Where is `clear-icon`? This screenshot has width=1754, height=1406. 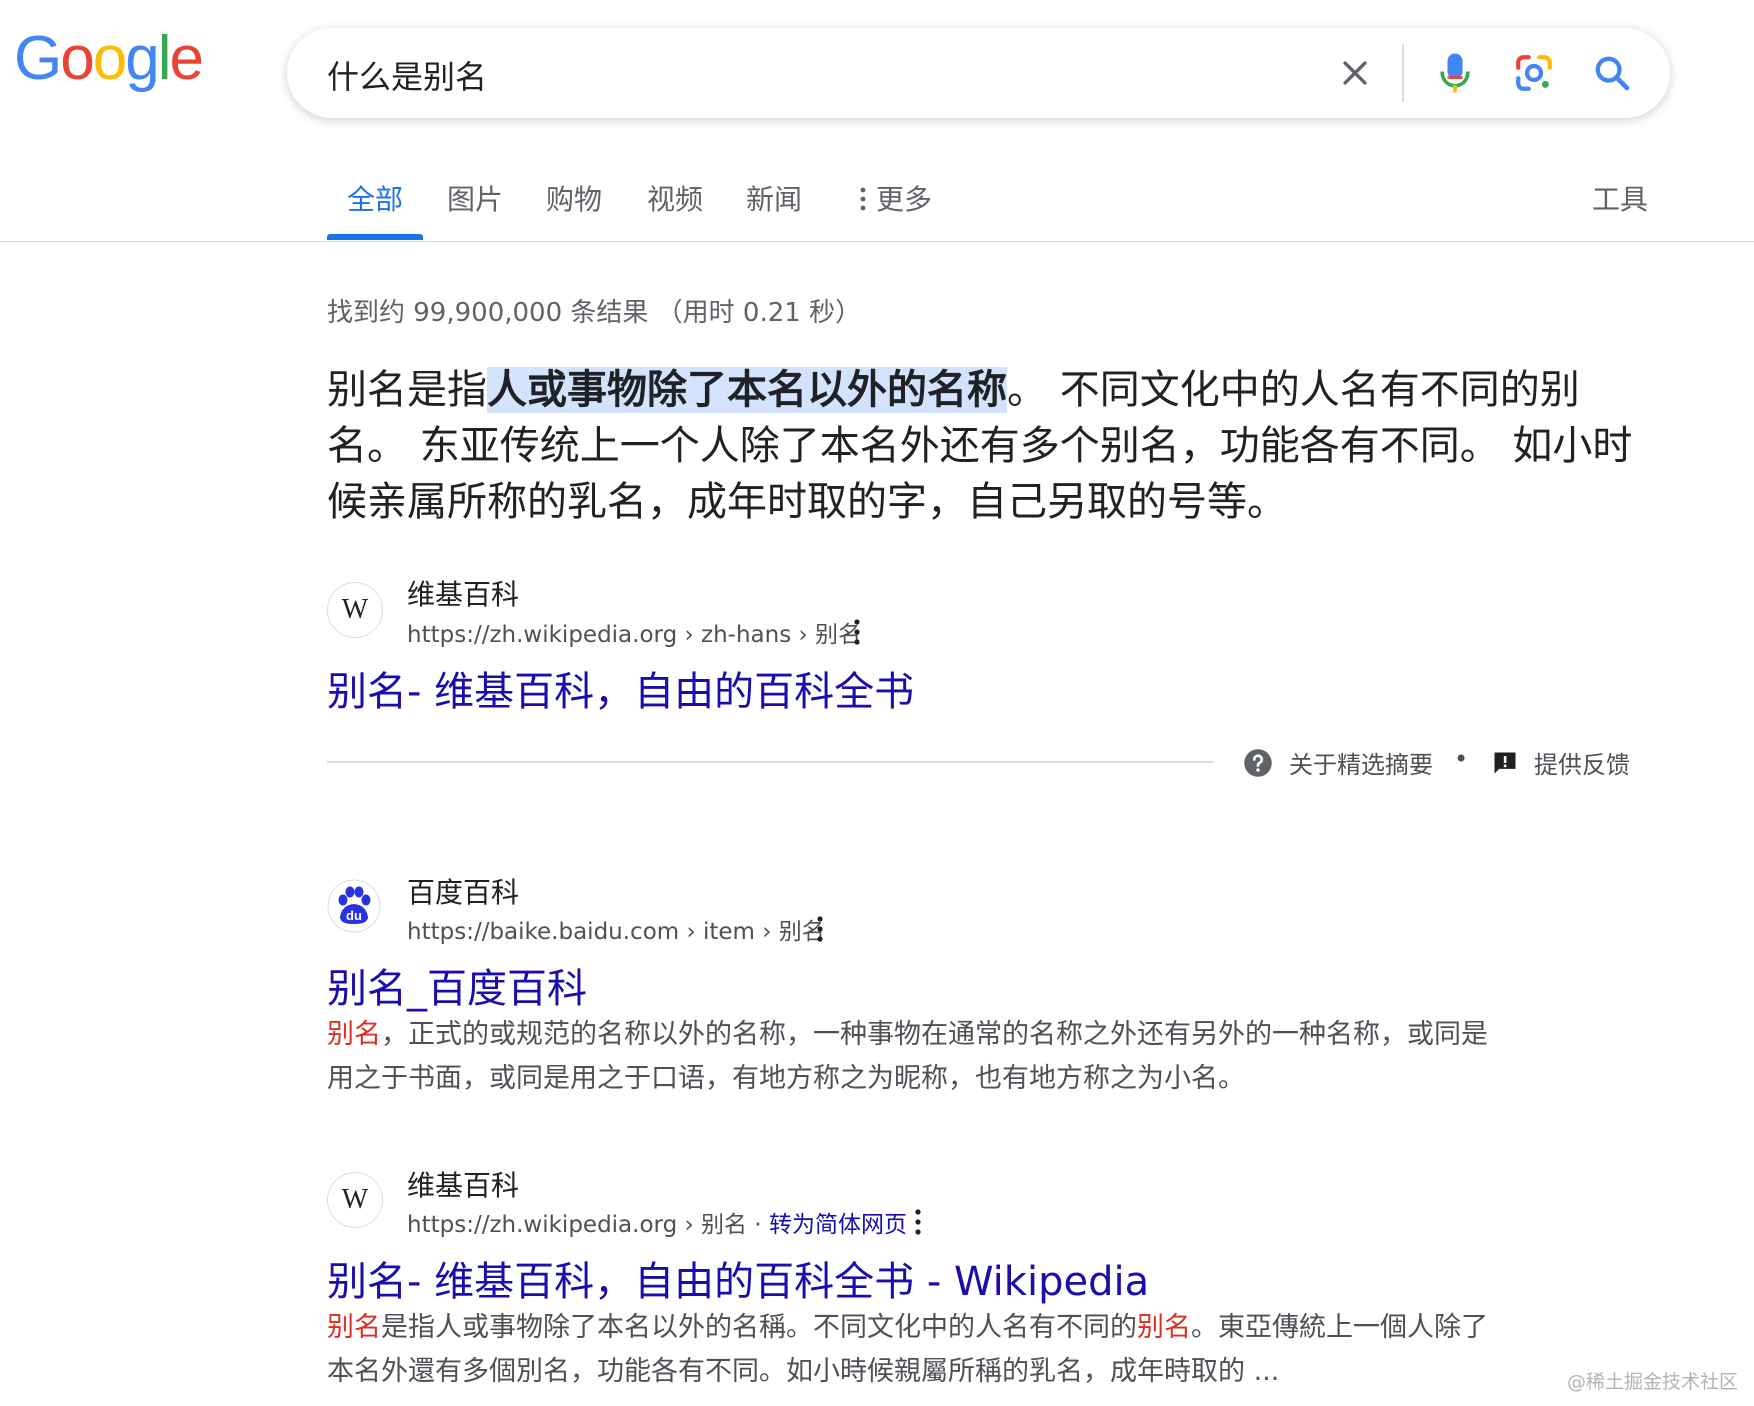
clear-icon is located at coordinates (1355, 73).